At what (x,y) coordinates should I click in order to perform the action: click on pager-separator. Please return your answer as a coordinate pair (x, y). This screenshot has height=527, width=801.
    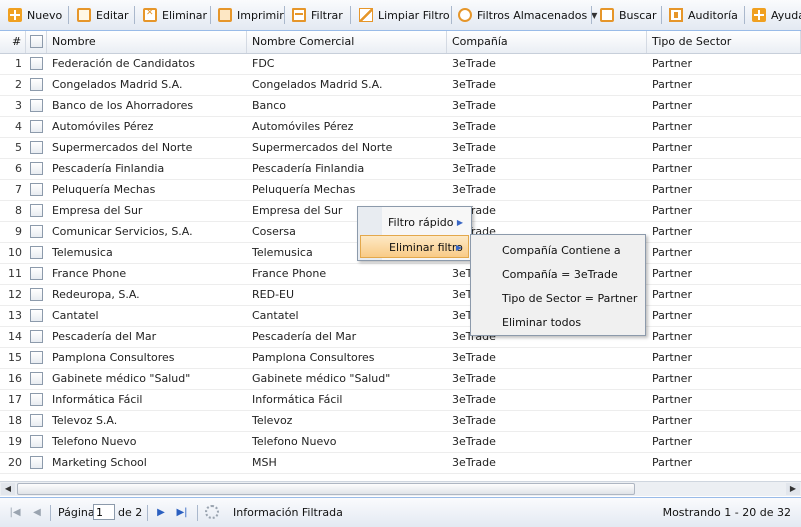
    Looking at the image, I should click on (50, 513).